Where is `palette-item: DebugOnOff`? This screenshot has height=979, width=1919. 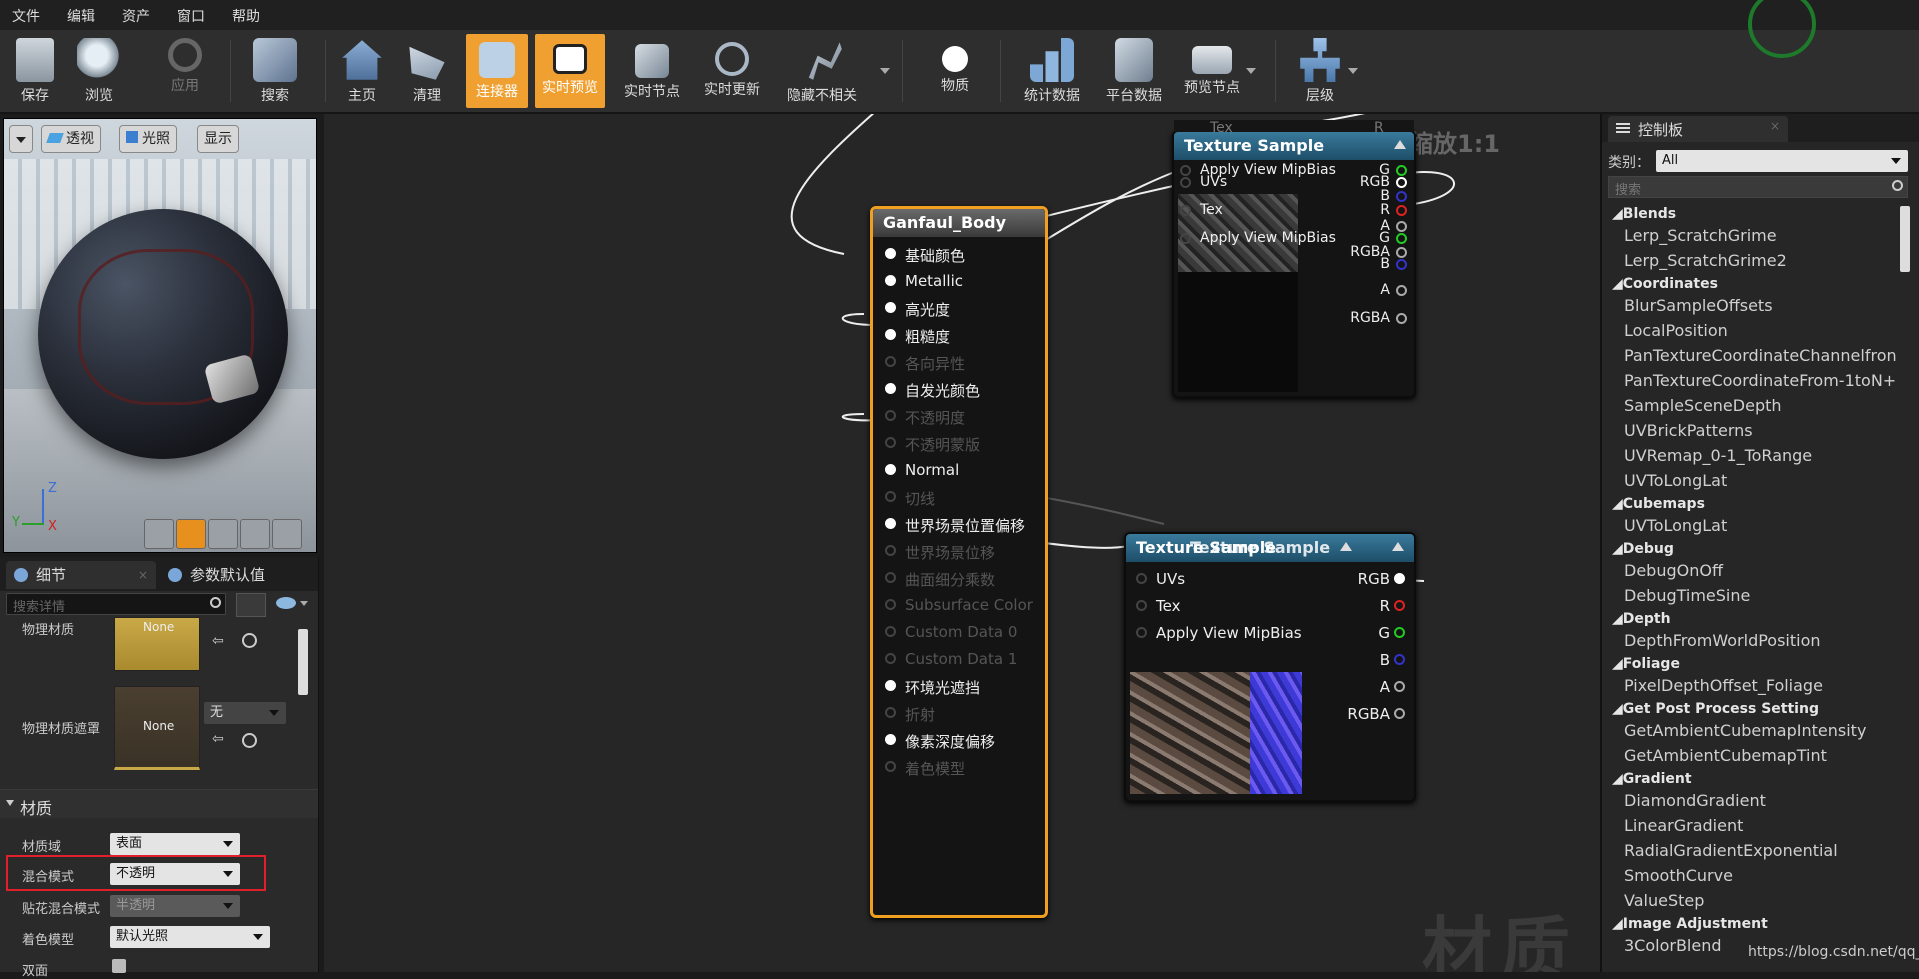
palette-item: DebugOnOff is located at coordinates (1673, 570).